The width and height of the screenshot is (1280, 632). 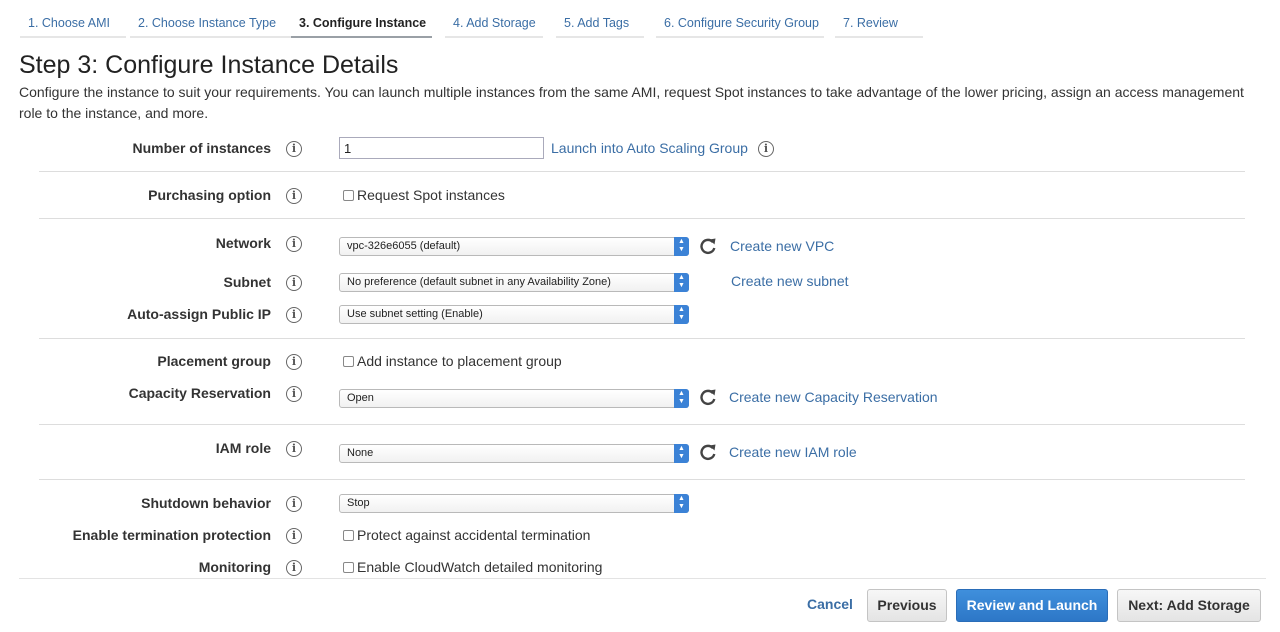 What do you see at coordinates (459, 361) in the screenshot?
I see `checkbox-label: Add instance to placement group` at bounding box center [459, 361].